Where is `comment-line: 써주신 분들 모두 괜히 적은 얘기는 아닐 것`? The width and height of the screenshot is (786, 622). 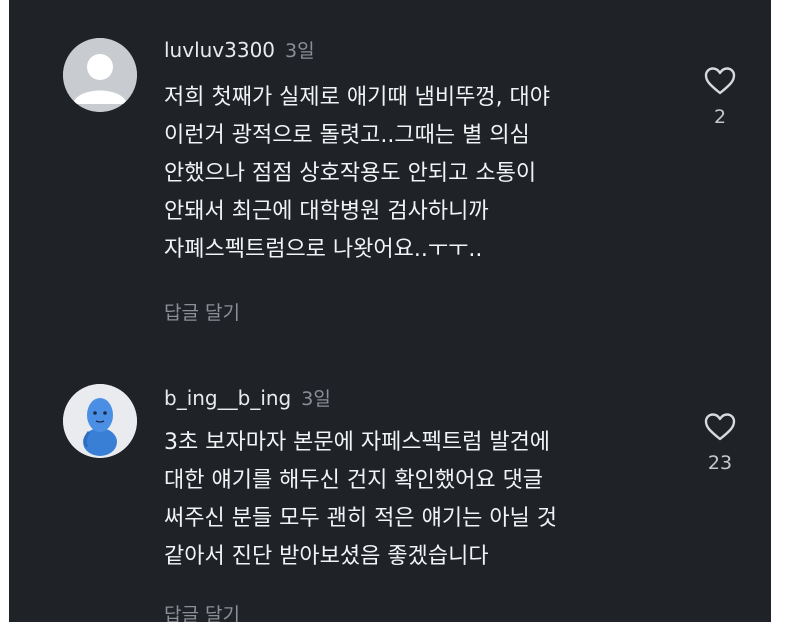
comment-line: 써주신 분들 모두 괜히 적은 얘기는 아닐 것 is located at coordinates (361, 518).